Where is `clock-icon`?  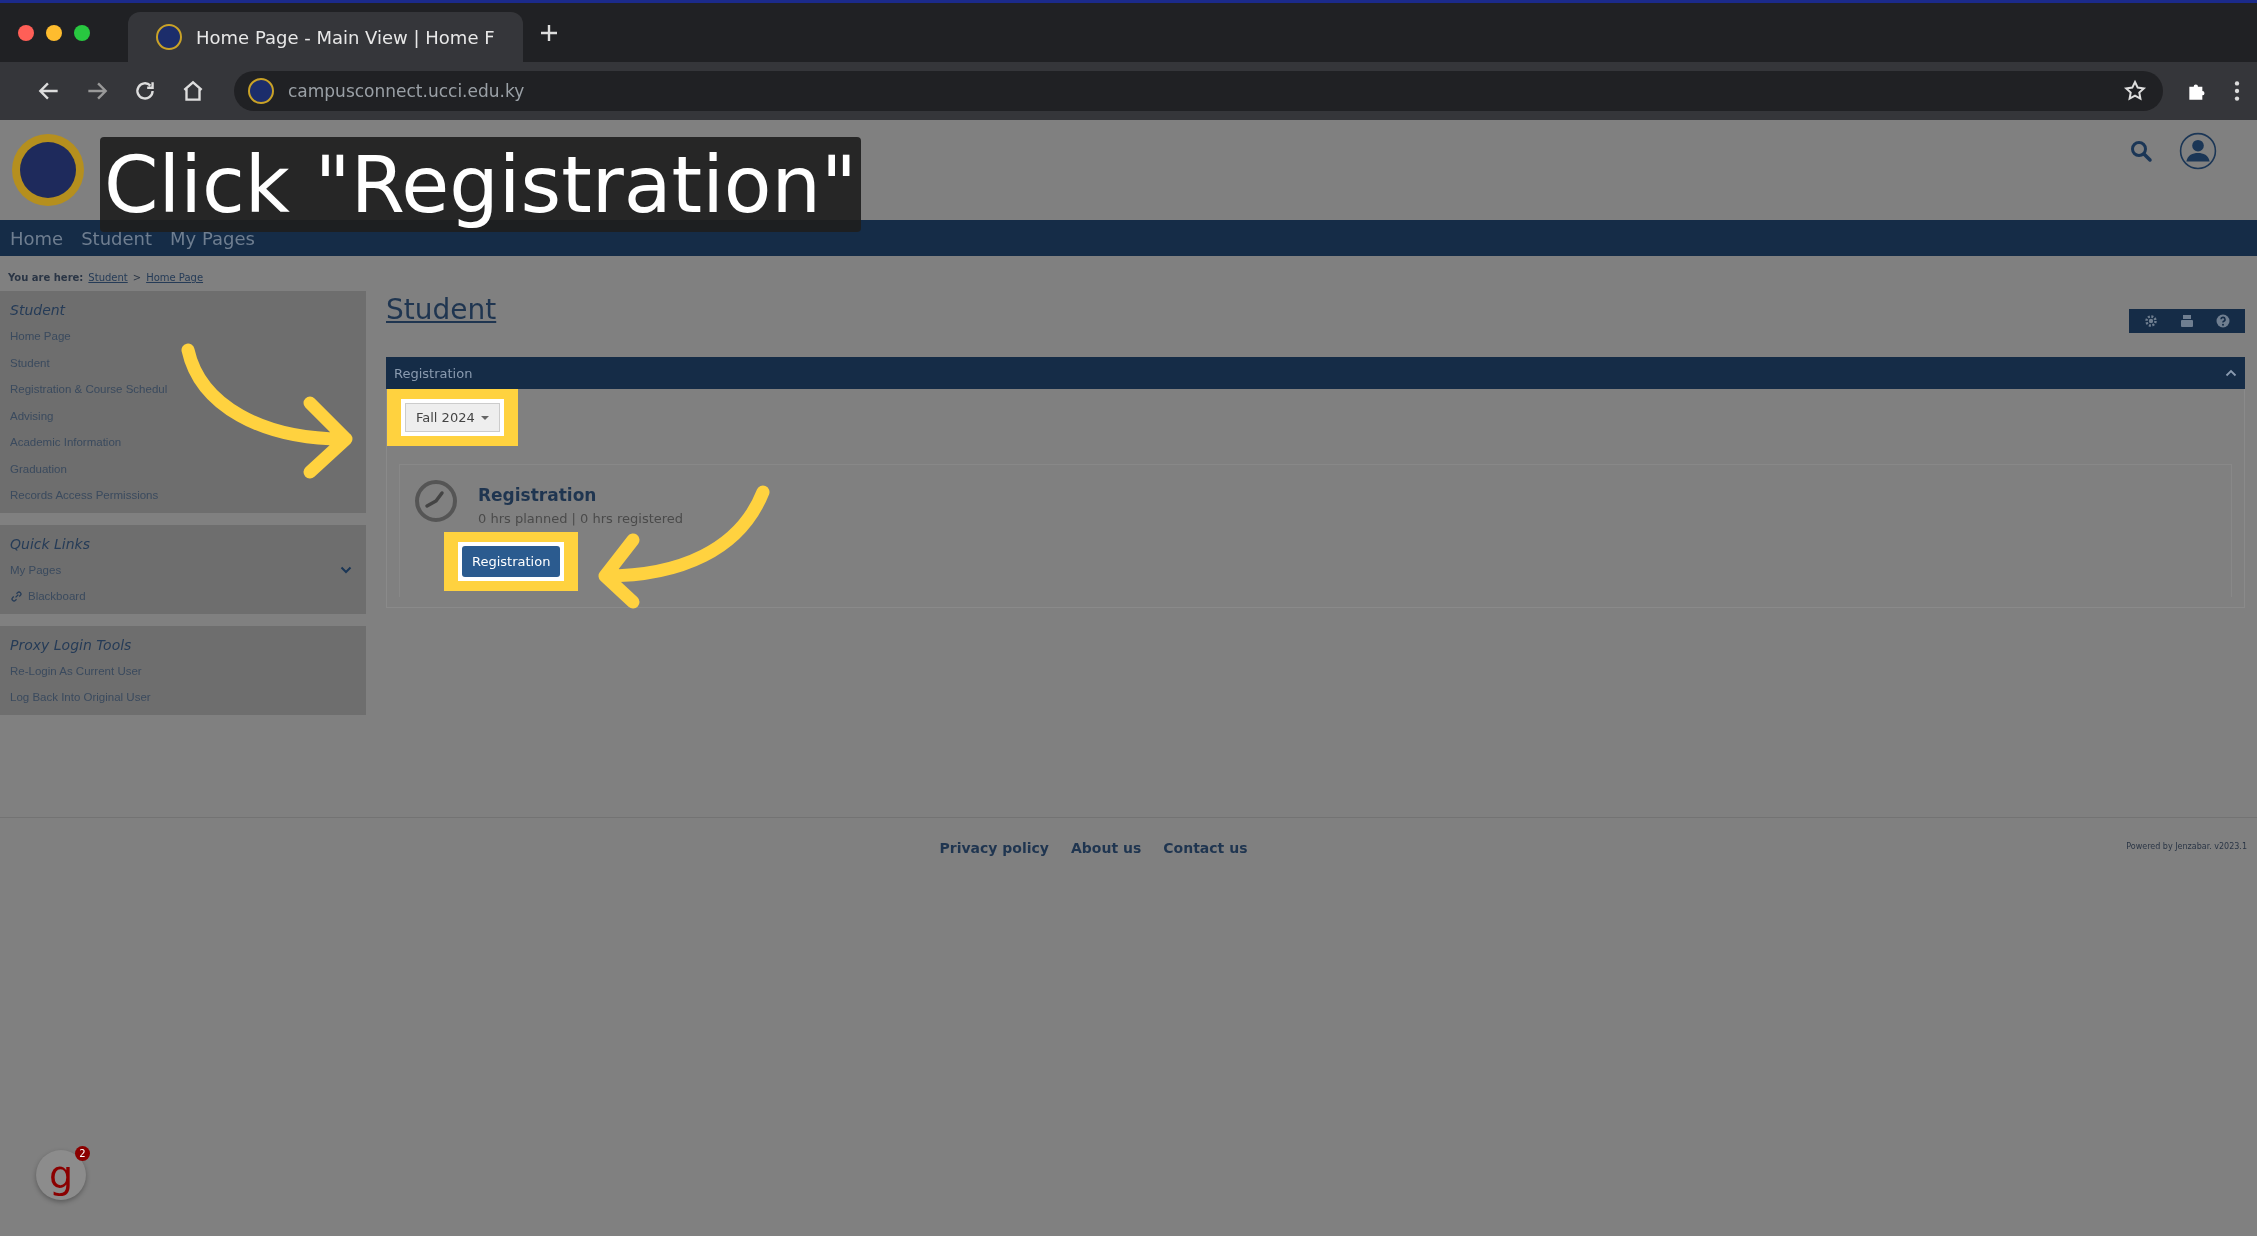 clock-icon is located at coordinates (436, 501).